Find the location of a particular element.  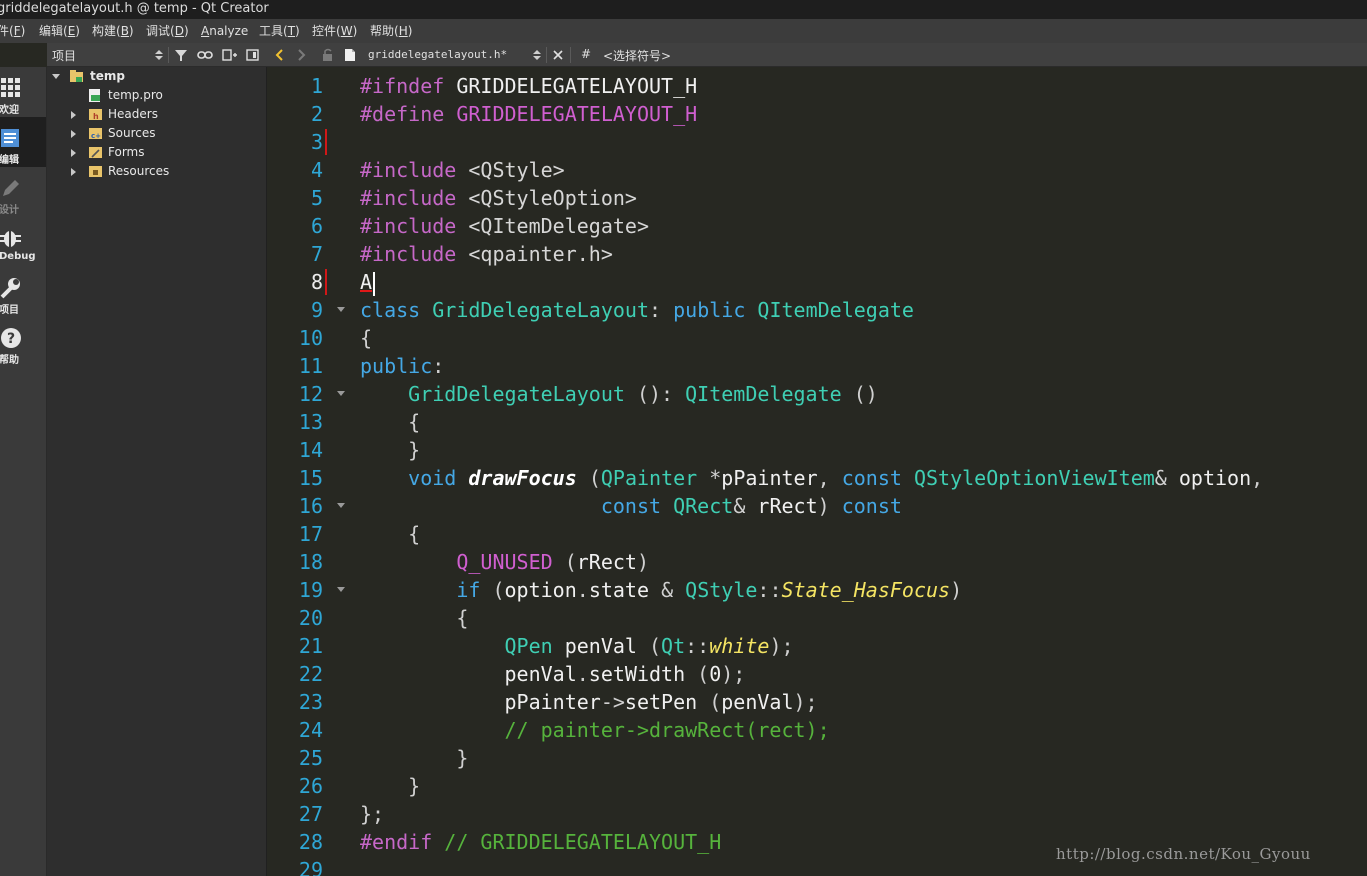

code-line: A is located at coordinates (368, 282).